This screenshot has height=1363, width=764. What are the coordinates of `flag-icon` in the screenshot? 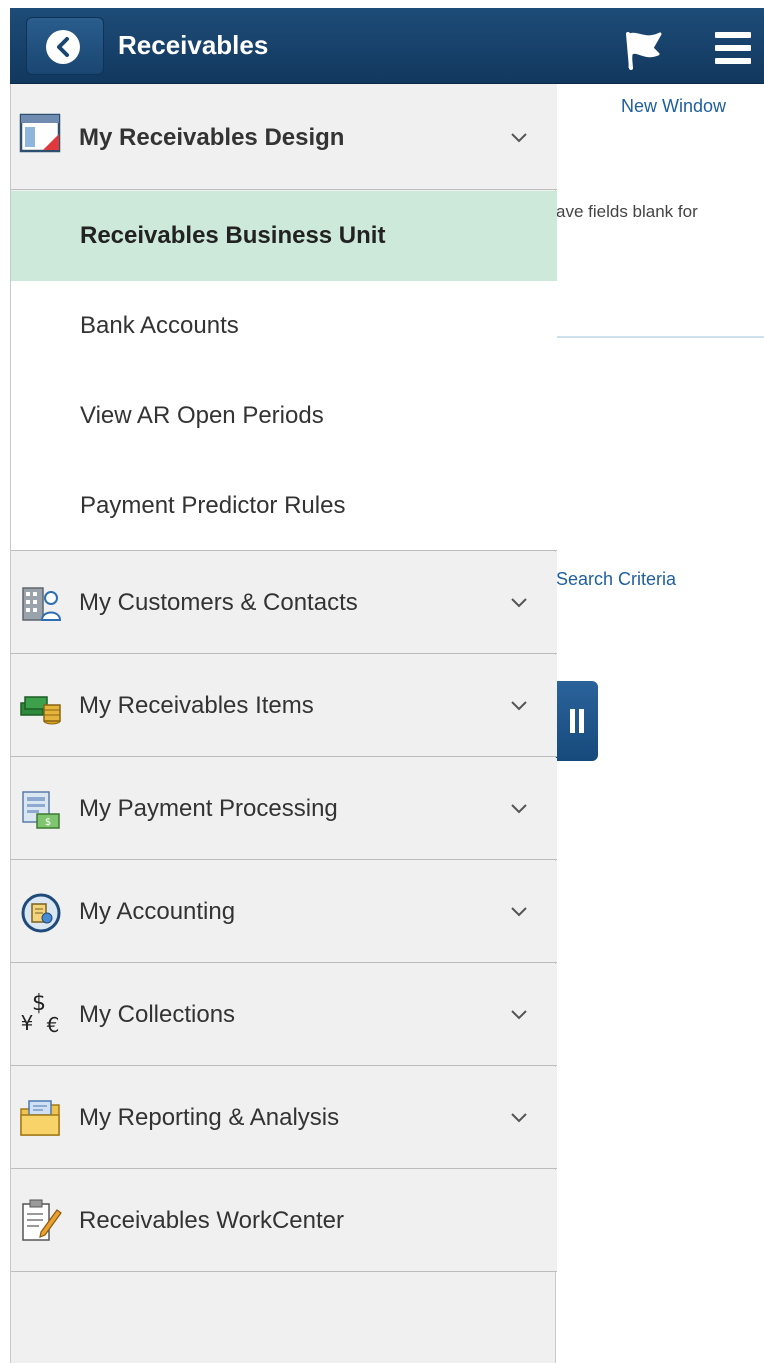 It's located at (644, 49).